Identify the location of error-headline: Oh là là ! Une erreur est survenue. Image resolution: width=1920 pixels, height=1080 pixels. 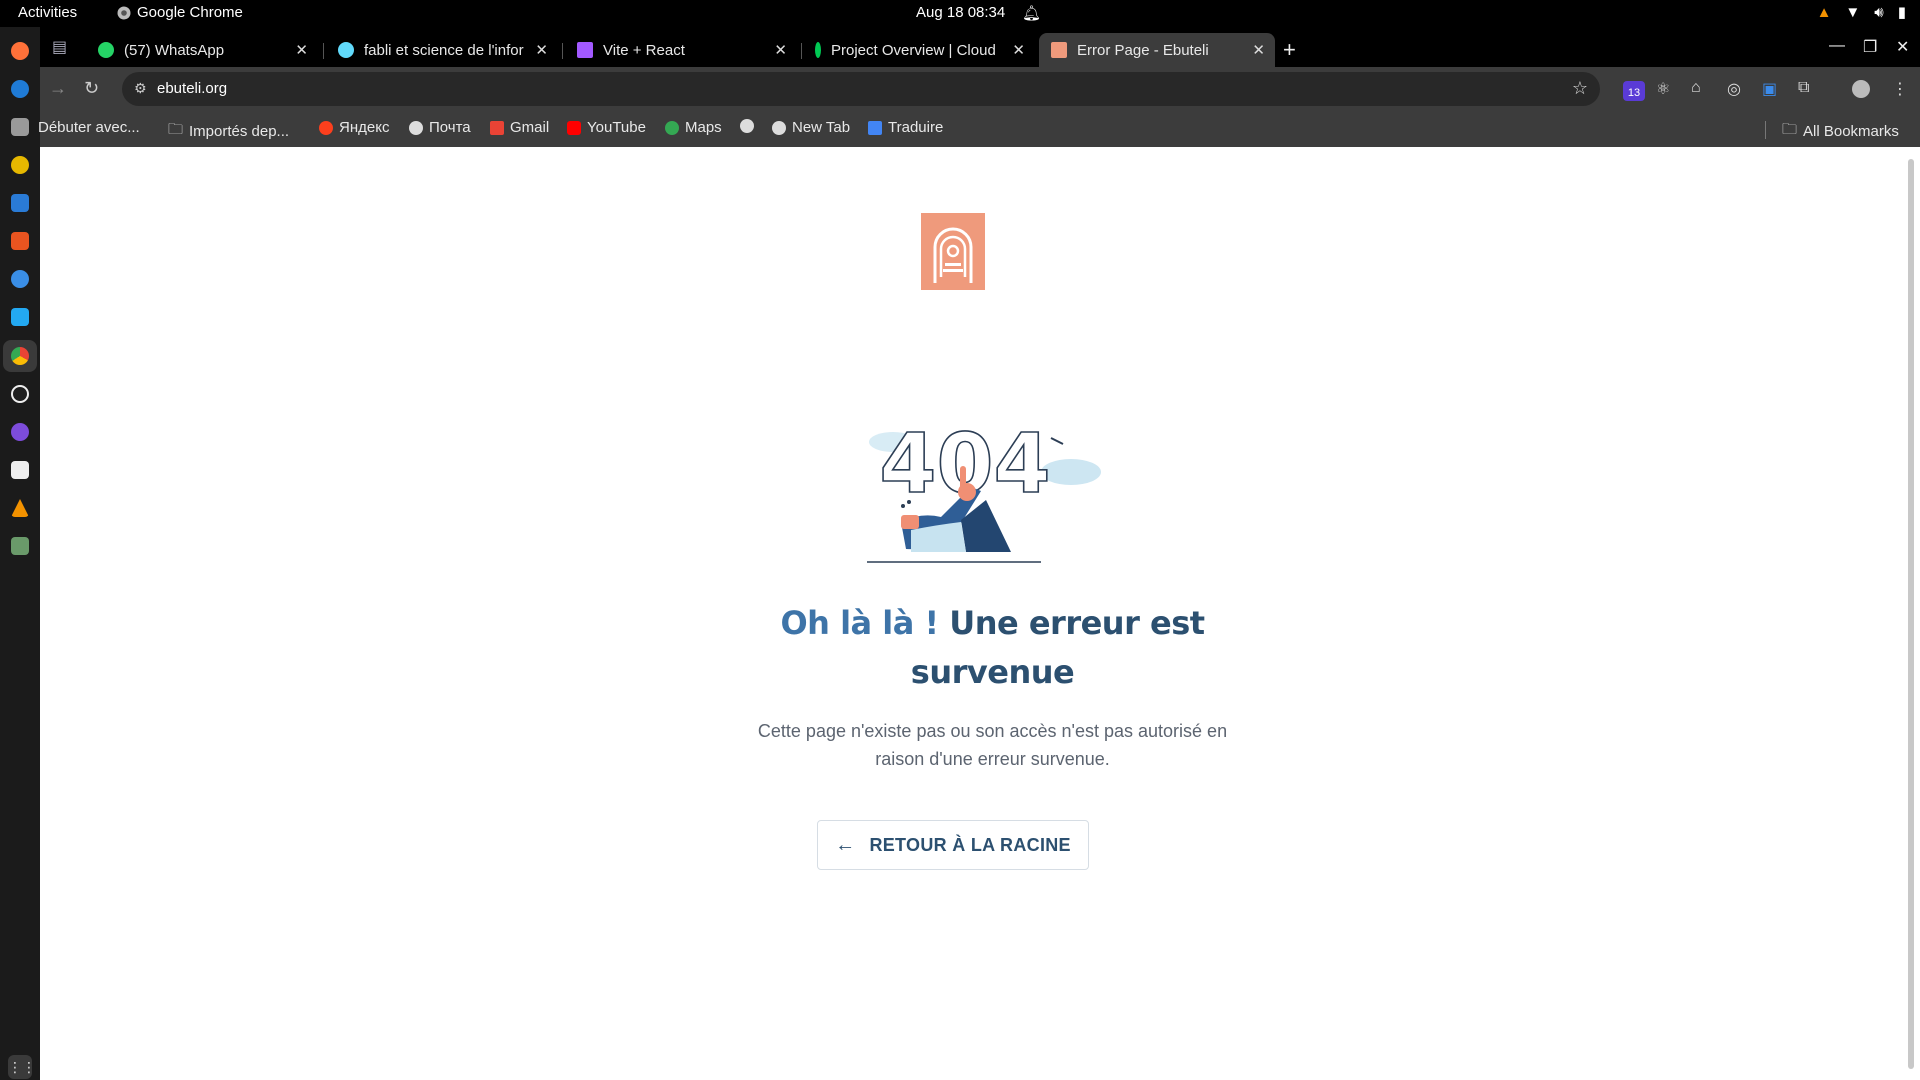
(992, 648).